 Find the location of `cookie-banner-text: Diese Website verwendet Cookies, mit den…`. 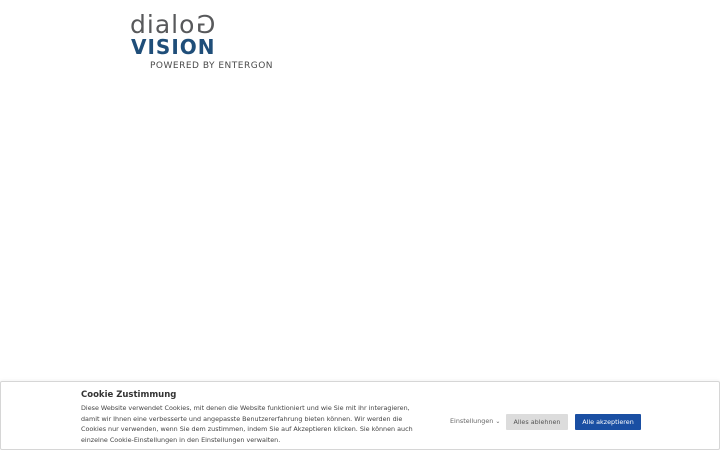

cookie-banner-text: Diese Website verwendet Cookies, mit den… is located at coordinates (247, 424).